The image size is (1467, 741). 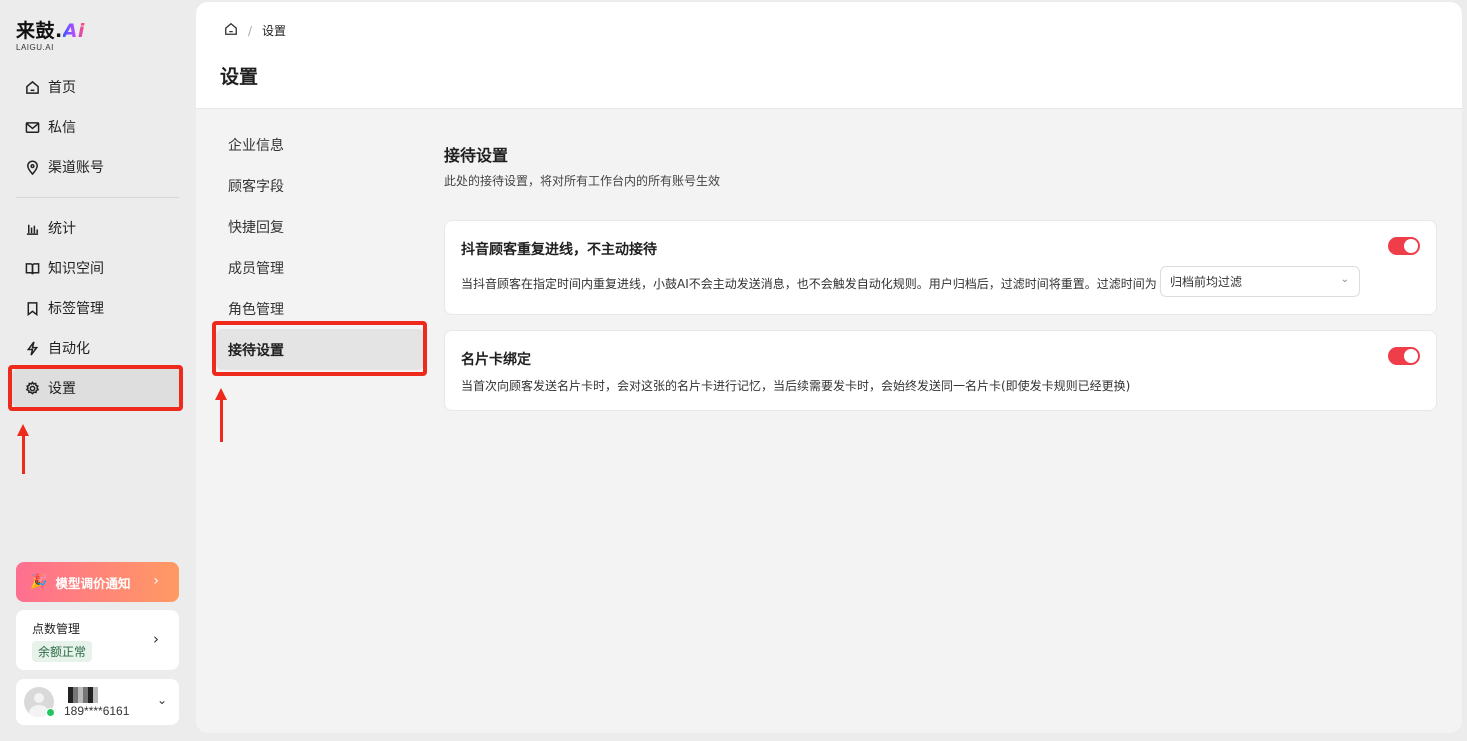 What do you see at coordinates (829, 55) in the screenshot?
I see `page-header: / 设置 设置` at bounding box center [829, 55].